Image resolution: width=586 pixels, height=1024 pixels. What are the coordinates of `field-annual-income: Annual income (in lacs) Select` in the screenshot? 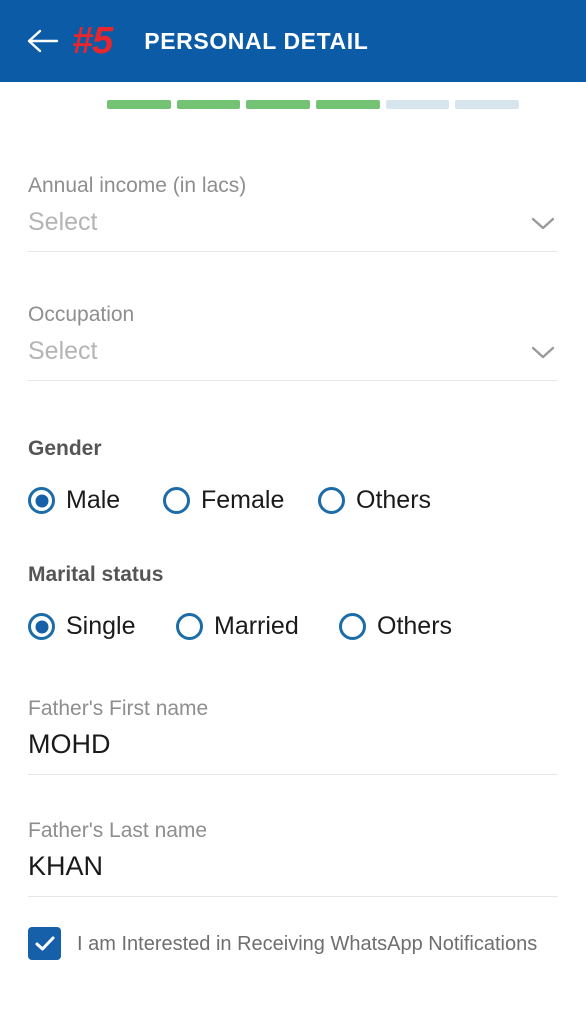 It's located at (293, 213).